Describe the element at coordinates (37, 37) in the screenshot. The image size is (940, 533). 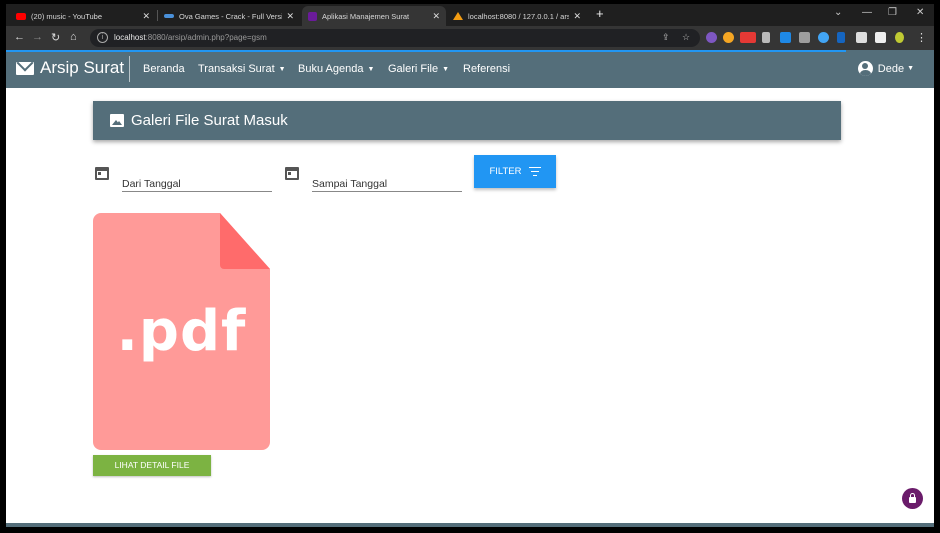
I see `forward-arrow-icon: →` at that location.